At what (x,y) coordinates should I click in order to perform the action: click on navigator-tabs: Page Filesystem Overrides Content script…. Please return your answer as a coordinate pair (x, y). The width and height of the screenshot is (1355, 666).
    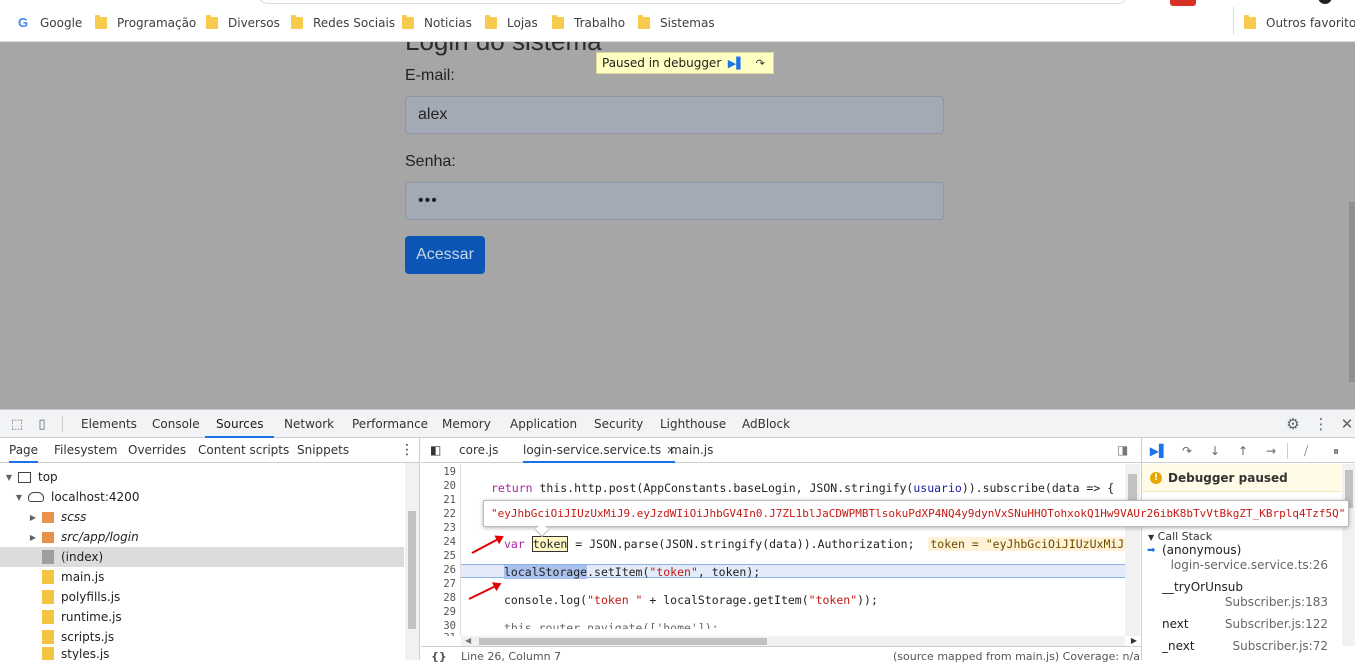
    Looking at the image, I should click on (209, 450).